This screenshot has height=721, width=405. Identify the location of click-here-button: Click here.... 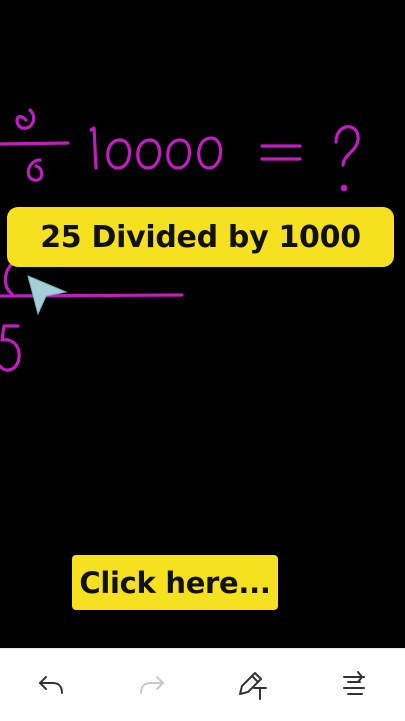
(175, 582).